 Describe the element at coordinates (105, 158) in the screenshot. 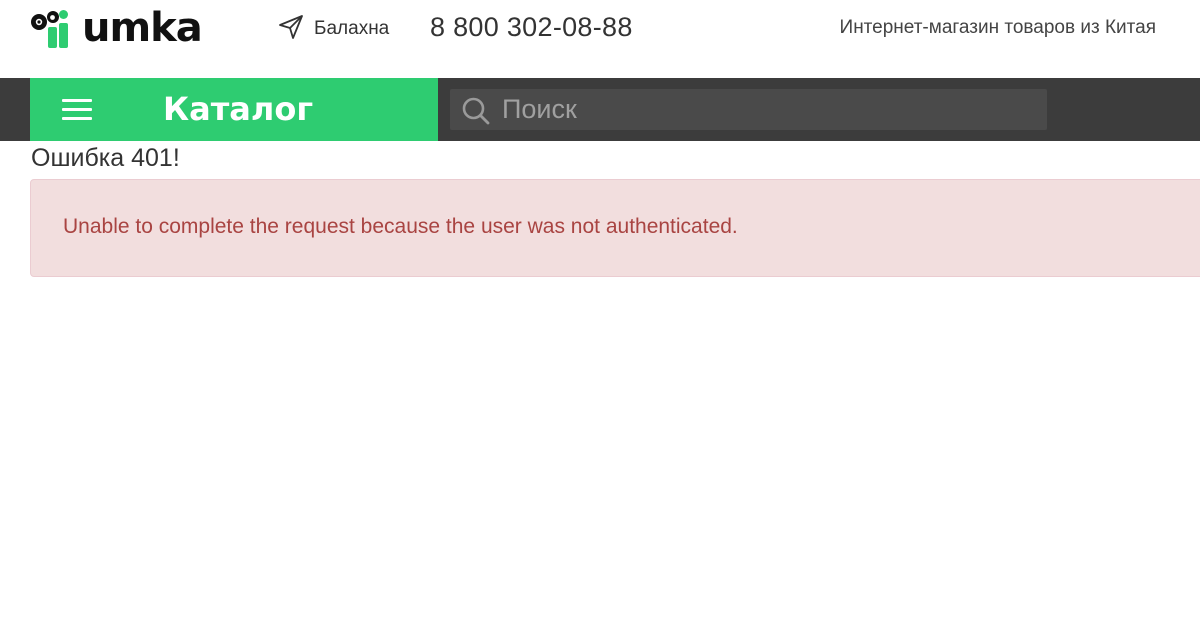

I see `error-title: Ошибка 401!` at that location.